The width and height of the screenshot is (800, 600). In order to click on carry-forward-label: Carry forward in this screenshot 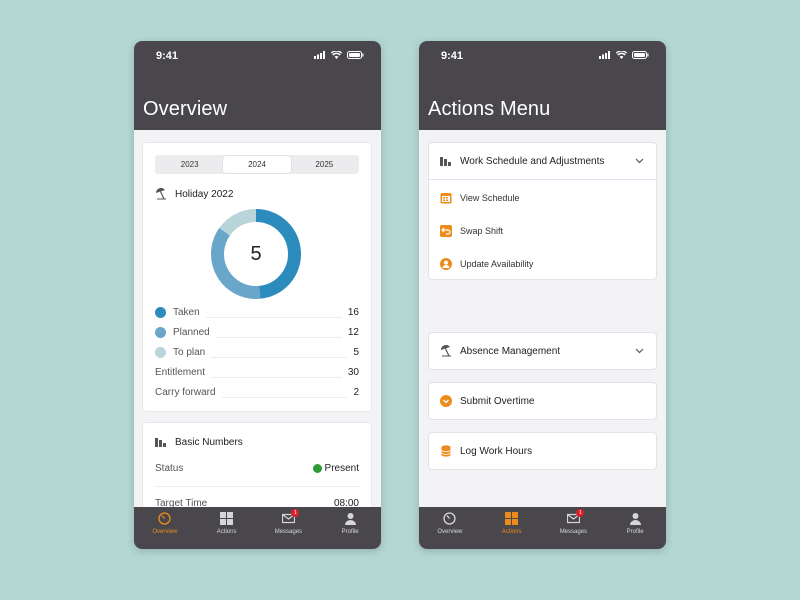, I will do `click(185, 392)`.